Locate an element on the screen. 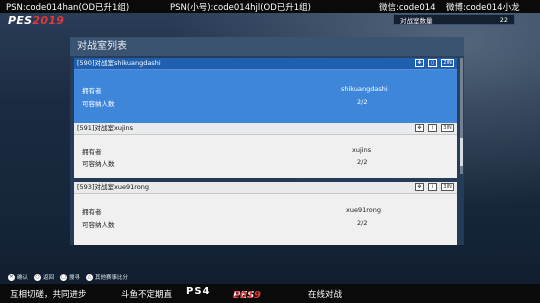 The height and width of the screenshot is (303, 540). owner-value: xujins is located at coordinates (362, 150).